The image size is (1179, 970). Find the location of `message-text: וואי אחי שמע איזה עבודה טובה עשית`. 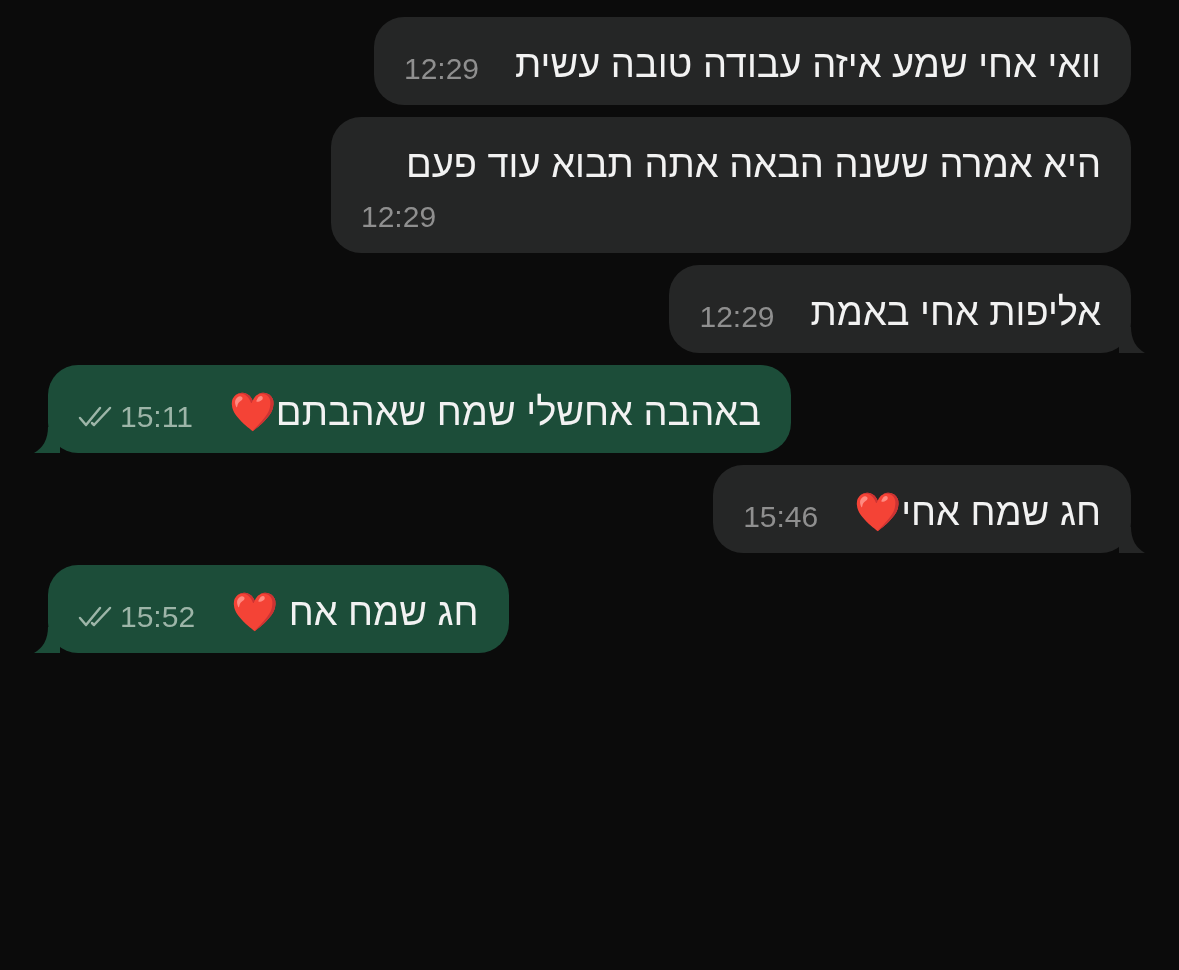

message-text: וואי אחי שמע איזה עבודה טובה עשית is located at coordinates (808, 64).